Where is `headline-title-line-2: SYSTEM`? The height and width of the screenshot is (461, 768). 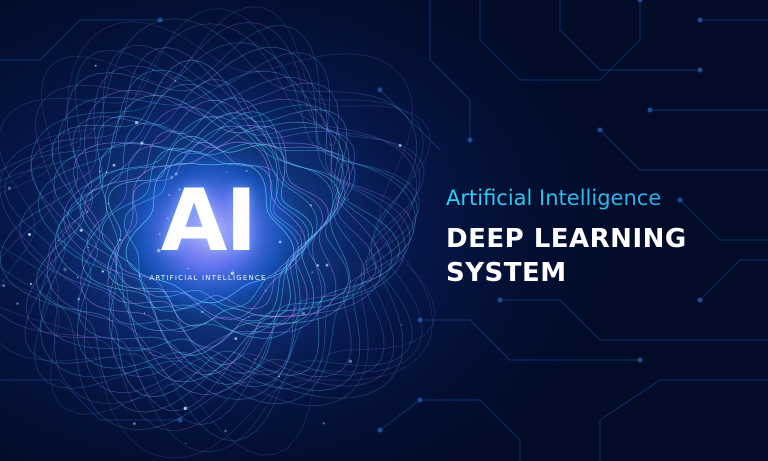 headline-title-line-2: SYSTEM is located at coordinates (506, 273).